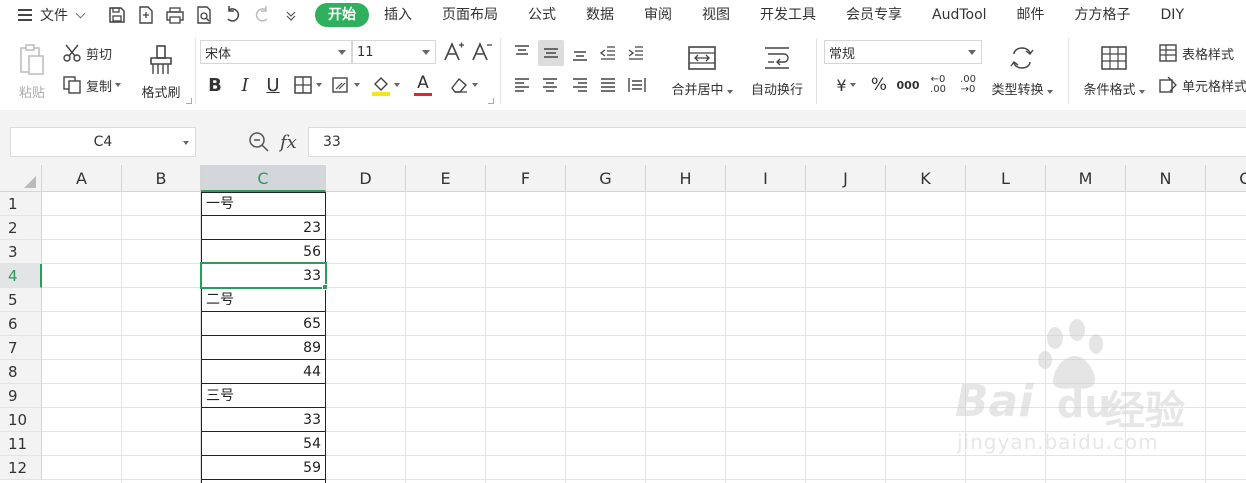 The width and height of the screenshot is (1246, 483). I want to click on column-header-i: I, so click(766, 178).